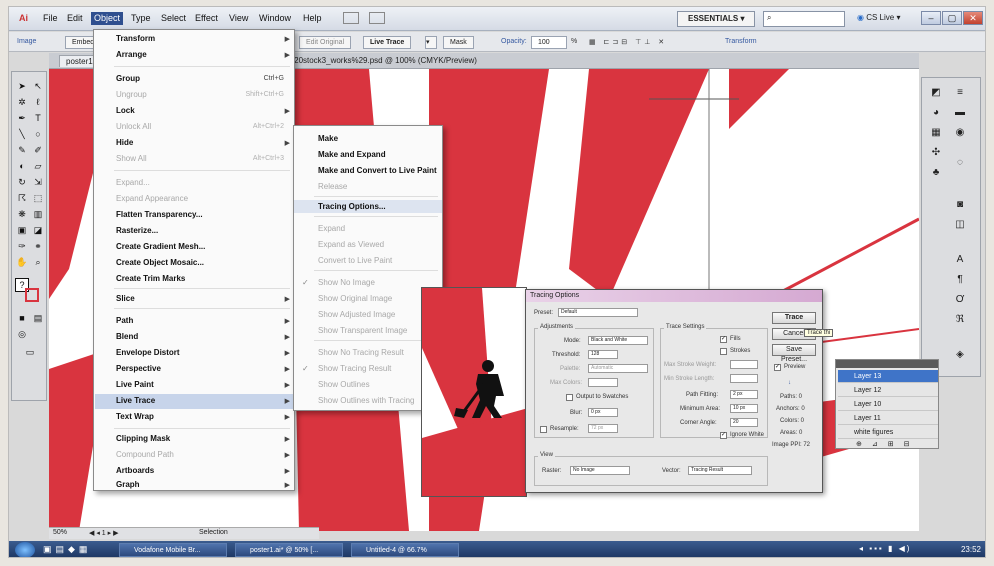  I want to click on appearance-icon: ◌, so click(960, 163).